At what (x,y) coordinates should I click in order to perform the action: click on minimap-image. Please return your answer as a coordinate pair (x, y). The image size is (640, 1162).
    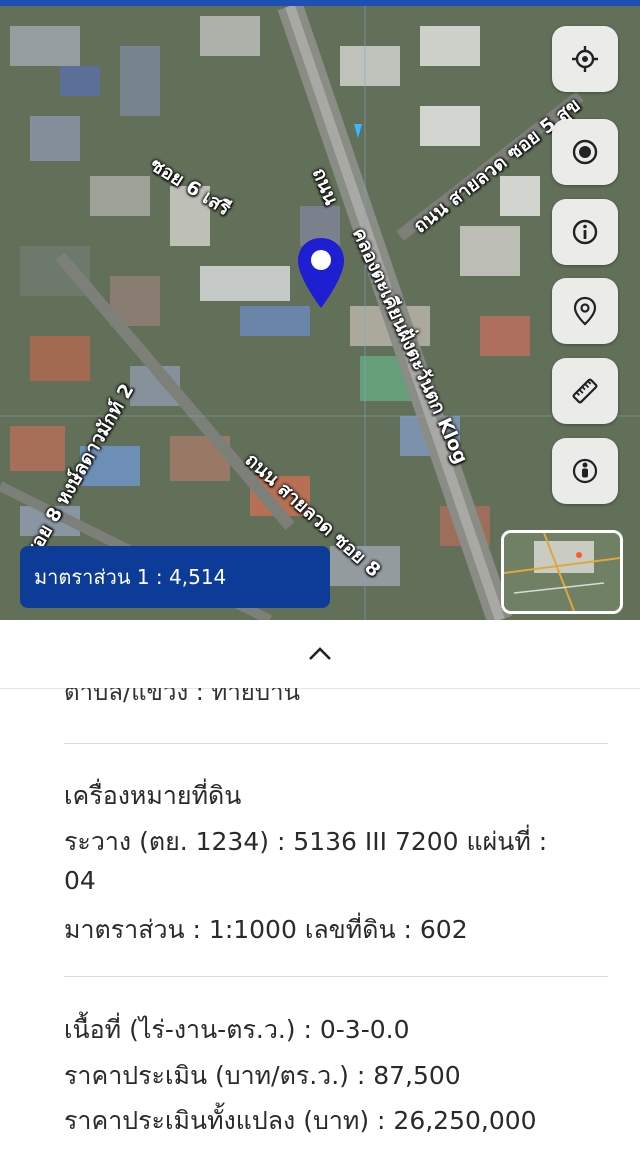
    Looking at the image, I should click on (562, 572).